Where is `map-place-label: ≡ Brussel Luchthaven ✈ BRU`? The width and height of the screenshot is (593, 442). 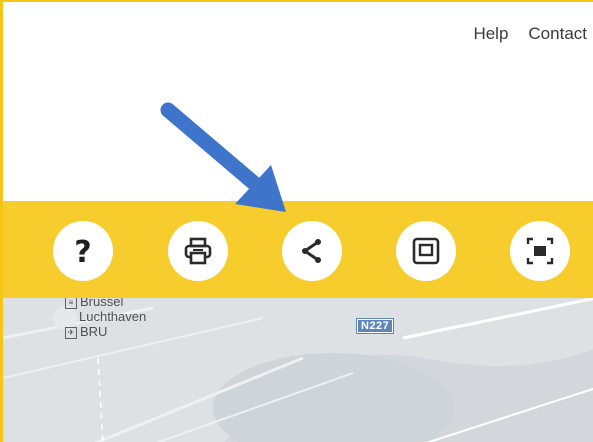 map-place-label: ≡ Brussel Luchthaven ✈ BRU is located at coordinates (105, 318).